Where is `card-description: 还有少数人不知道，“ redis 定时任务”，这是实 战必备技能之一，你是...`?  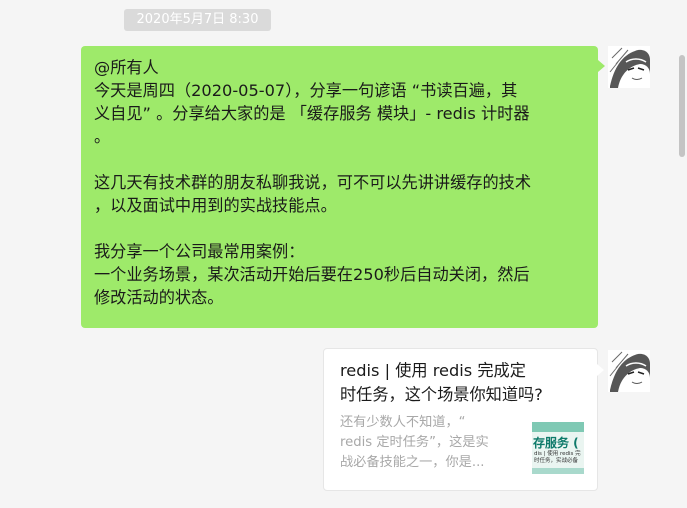 card-description: 还有少数人不知道，“ redis 定时任务”，这是实 战必备技能之一，你是... is located at coordinates (431, 443).